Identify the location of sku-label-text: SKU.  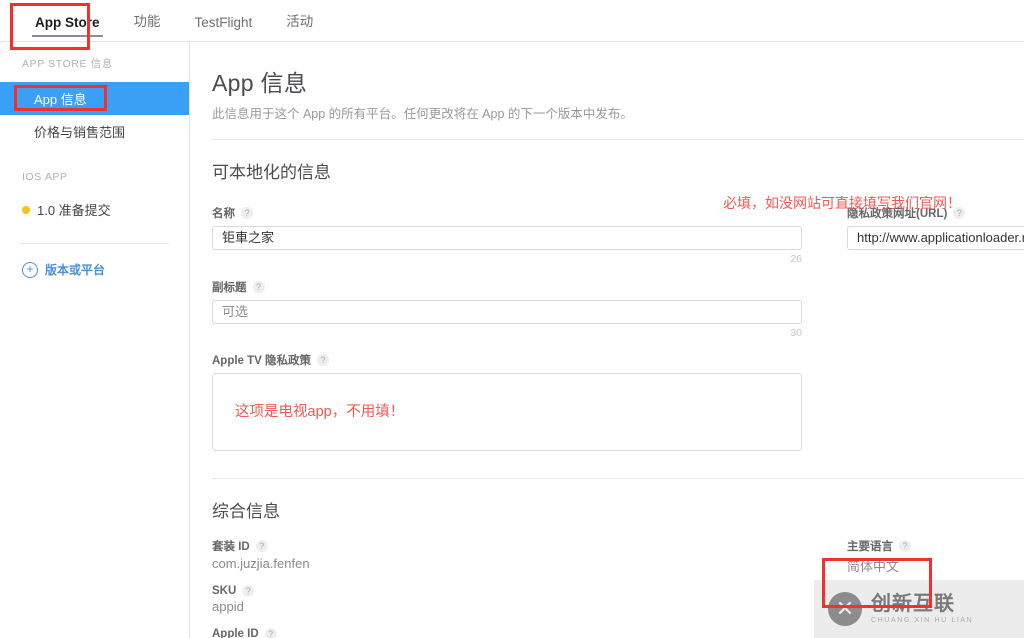
(224, 591).